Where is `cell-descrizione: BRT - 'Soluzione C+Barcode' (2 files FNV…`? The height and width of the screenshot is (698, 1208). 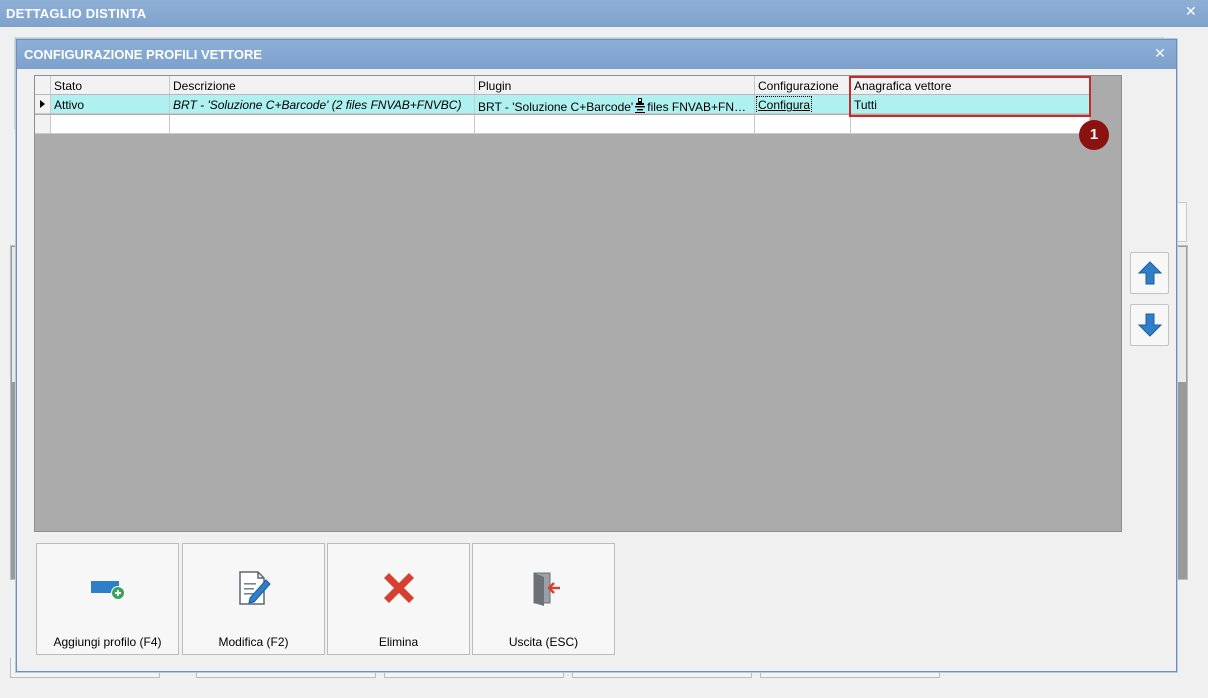
cell-descrizione: BRT - 'Soluzione C+Barcode' (2 files FNV… is located at coordinates (322, 104).